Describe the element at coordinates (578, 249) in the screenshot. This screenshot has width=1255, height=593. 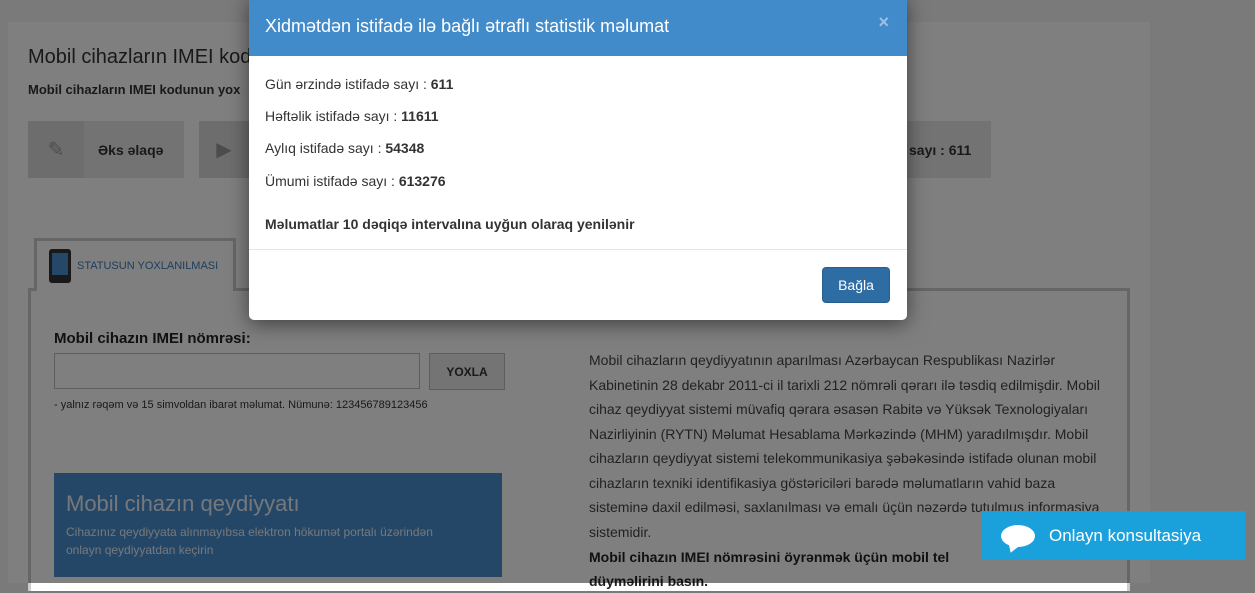
I see `modal-divider` at that location.